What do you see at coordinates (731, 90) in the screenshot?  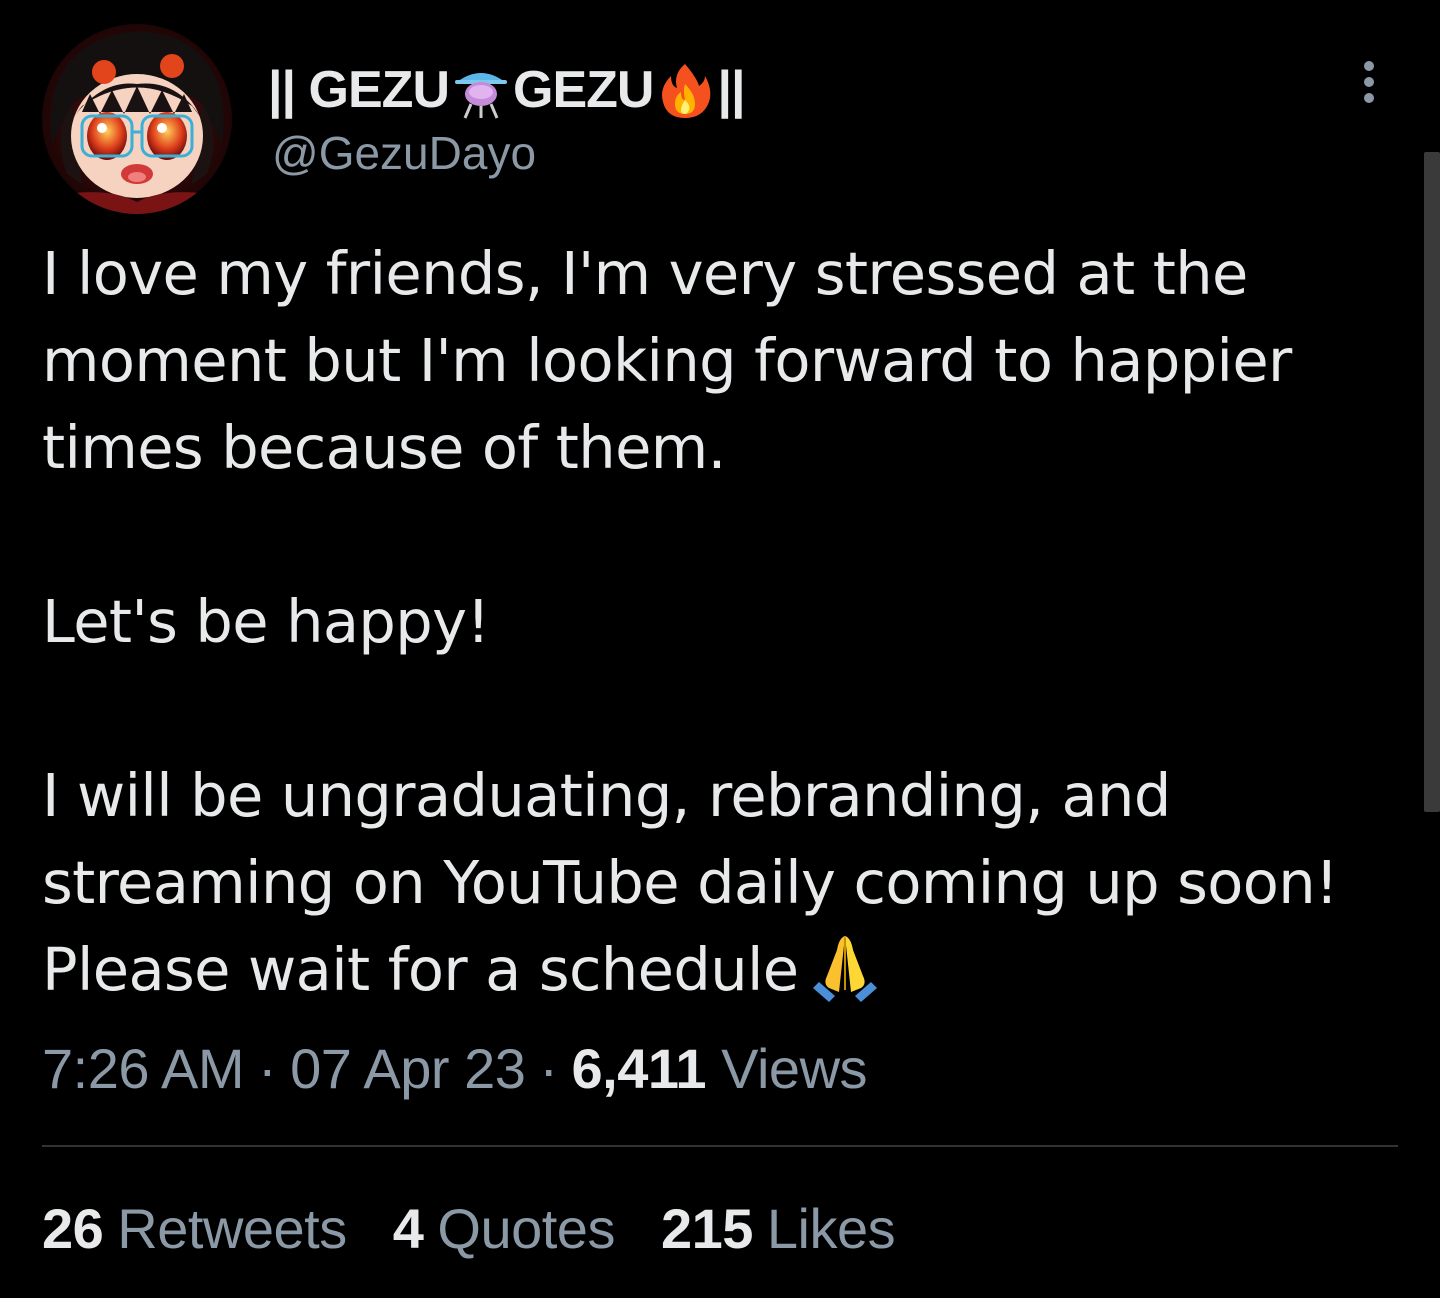 I see `display-name-suffix: ||` at bounding box center [731, 90].